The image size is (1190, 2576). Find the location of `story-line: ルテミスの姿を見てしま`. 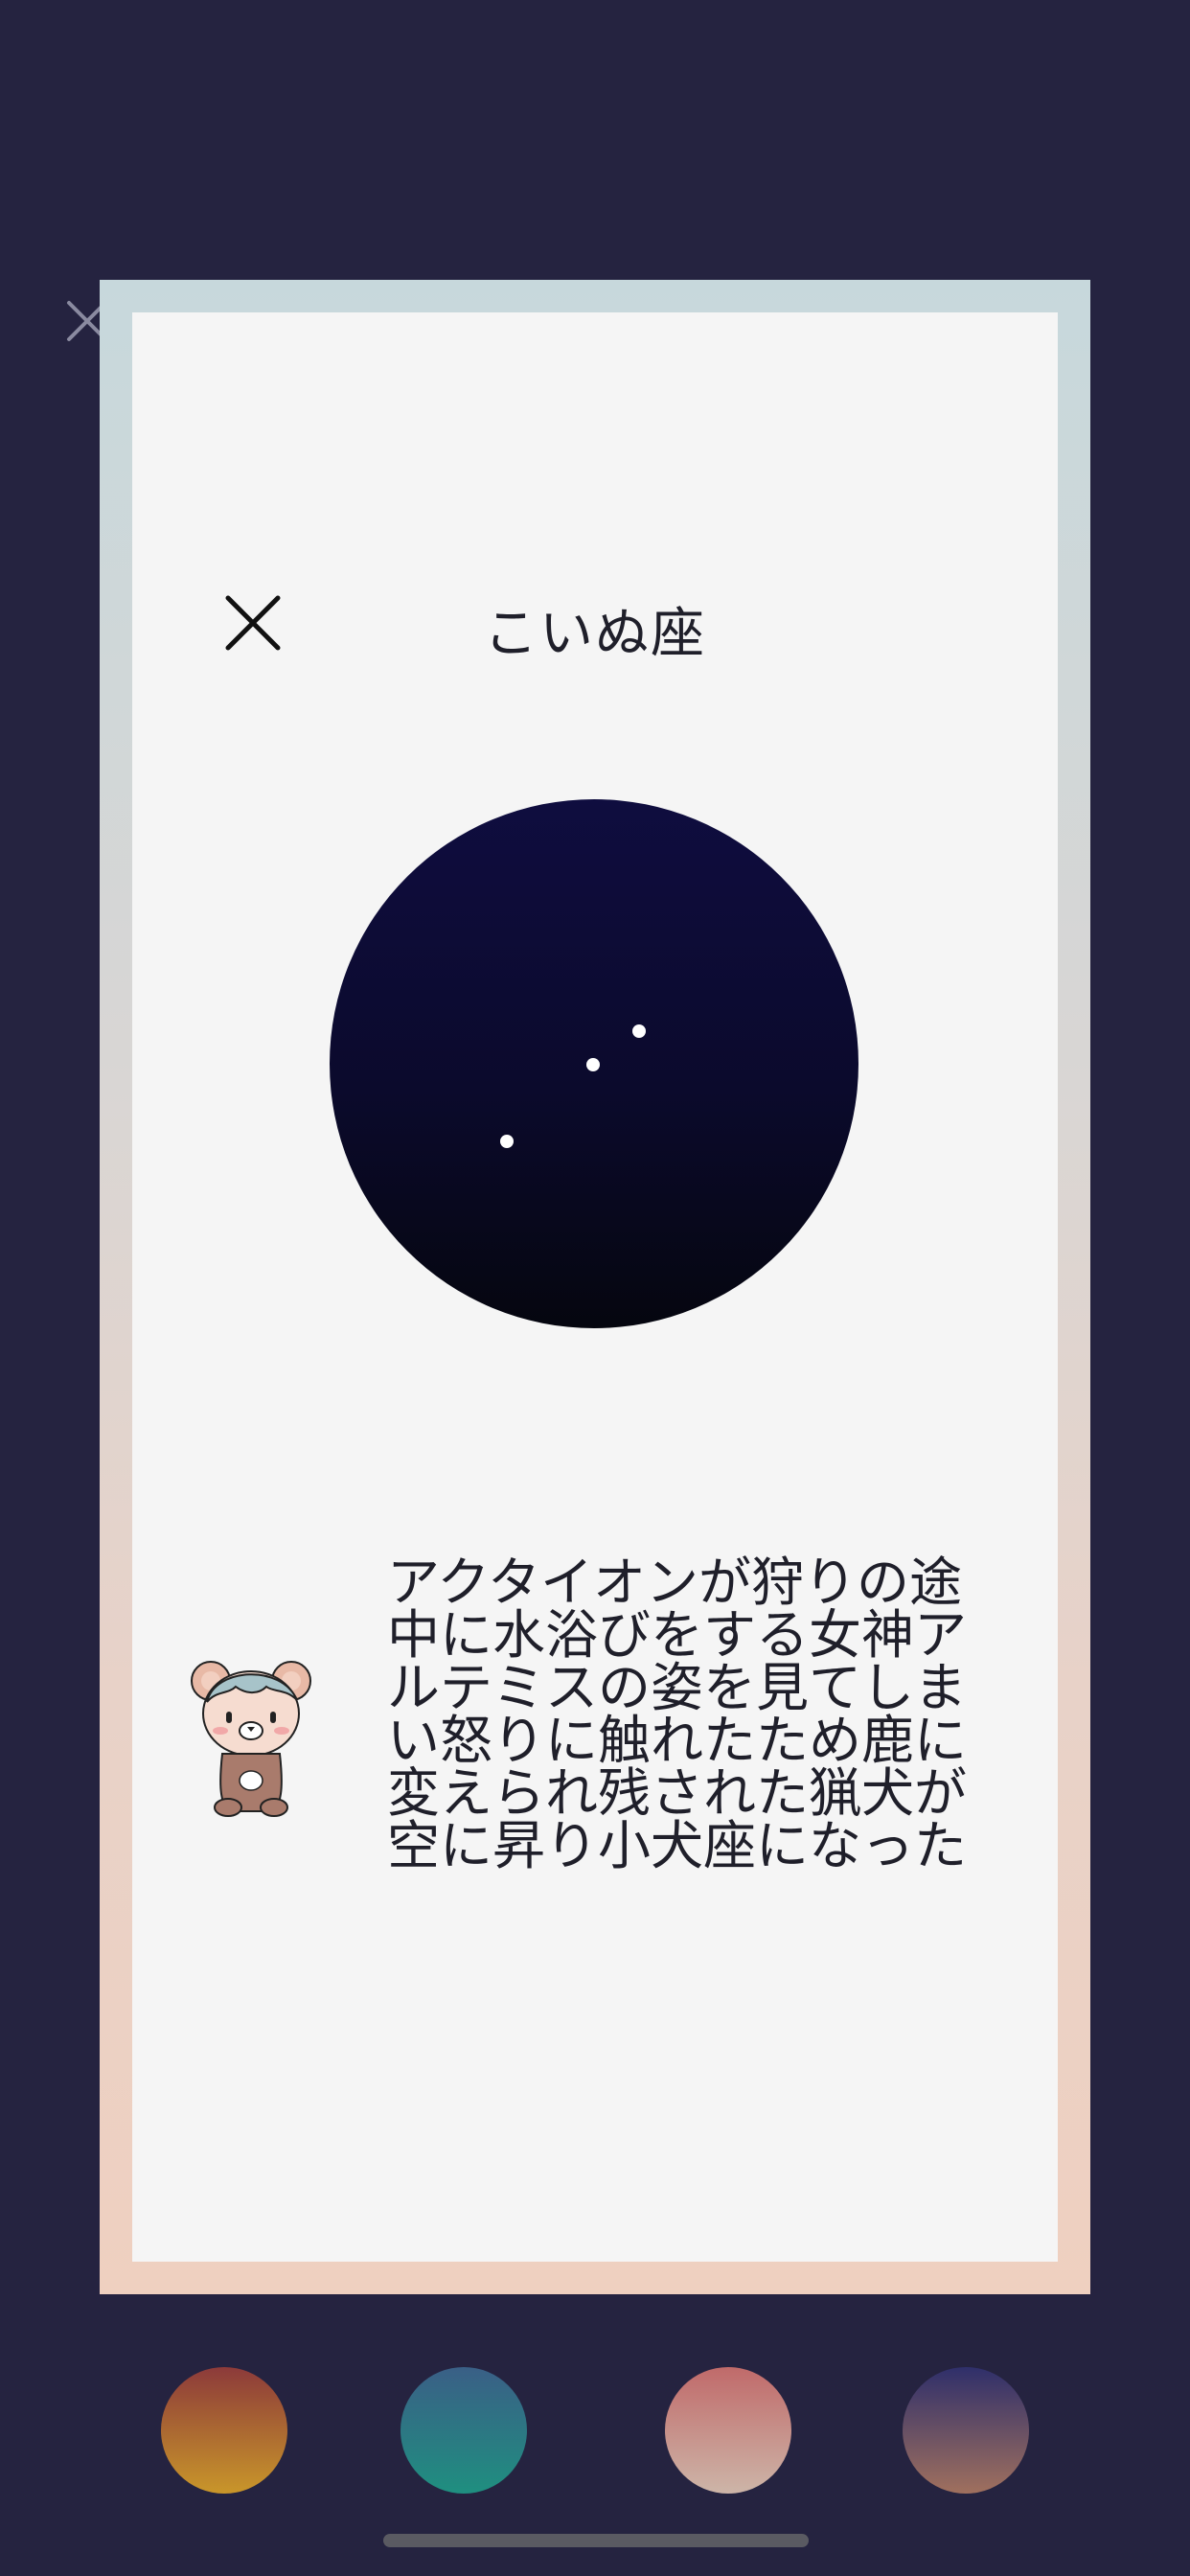

story-line: ルテミスの姿を見てしま is located at coordinates (678, 1687).